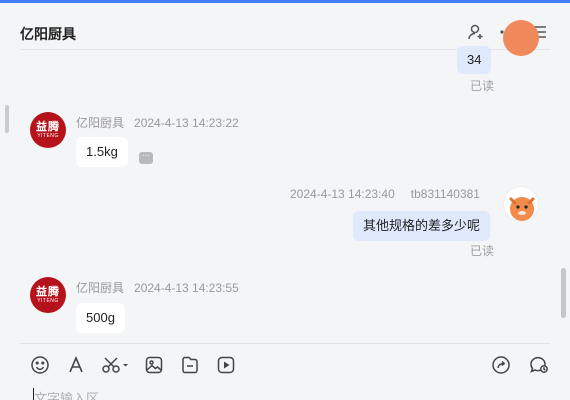  I want to click on message-bubble: 其他规格的差多少呢, so click(422, 226).